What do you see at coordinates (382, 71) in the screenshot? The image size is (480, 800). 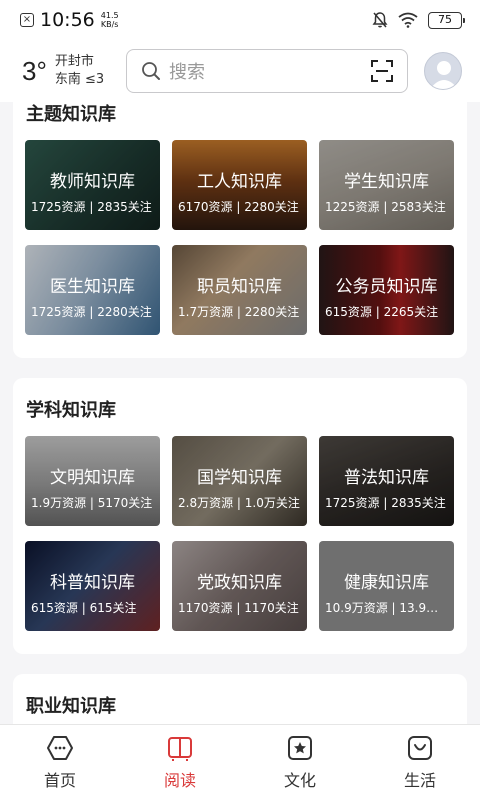 I see `scan-icon` at bounding box center [382, 71].